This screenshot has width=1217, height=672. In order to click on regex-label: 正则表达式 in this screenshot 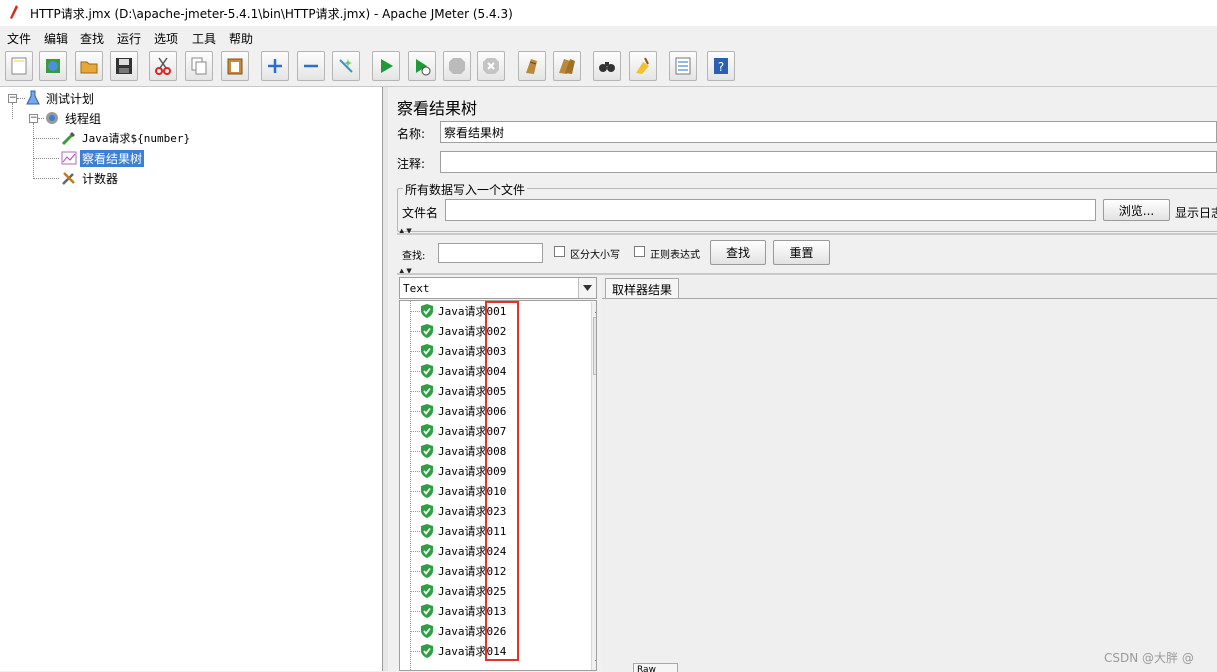, I will do `click(675, 255)`.